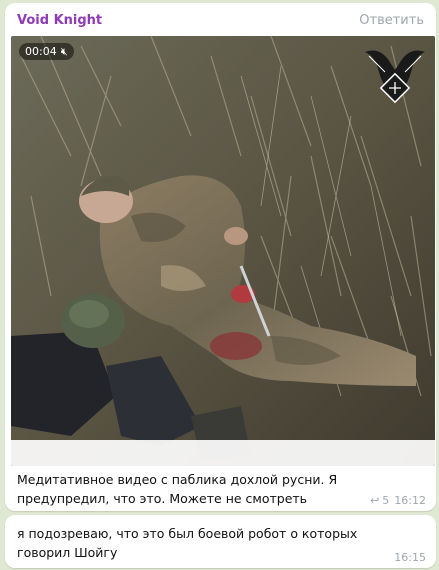 This screenshot has height=570, width=439. Describe the element at coordinates (64, 51) in the screenshot. I see `muted-speaker-icon: 🔇︎` at that location.